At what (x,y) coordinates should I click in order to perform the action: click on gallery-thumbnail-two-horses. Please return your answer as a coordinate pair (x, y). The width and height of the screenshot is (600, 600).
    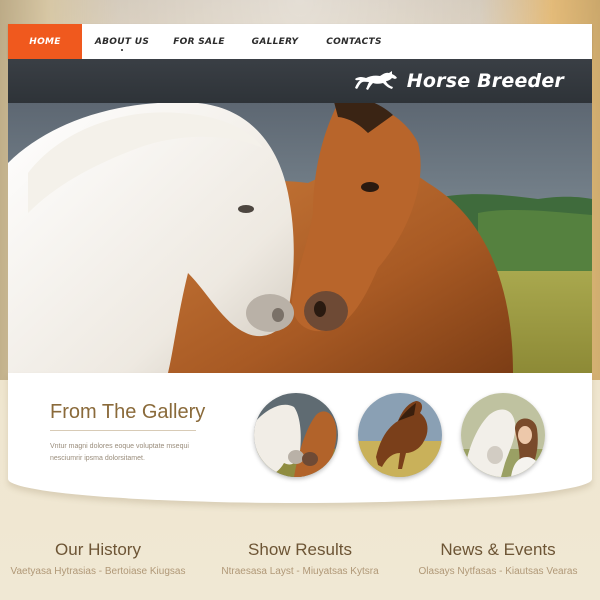
    Looking at the image, I should click on (296, 435).